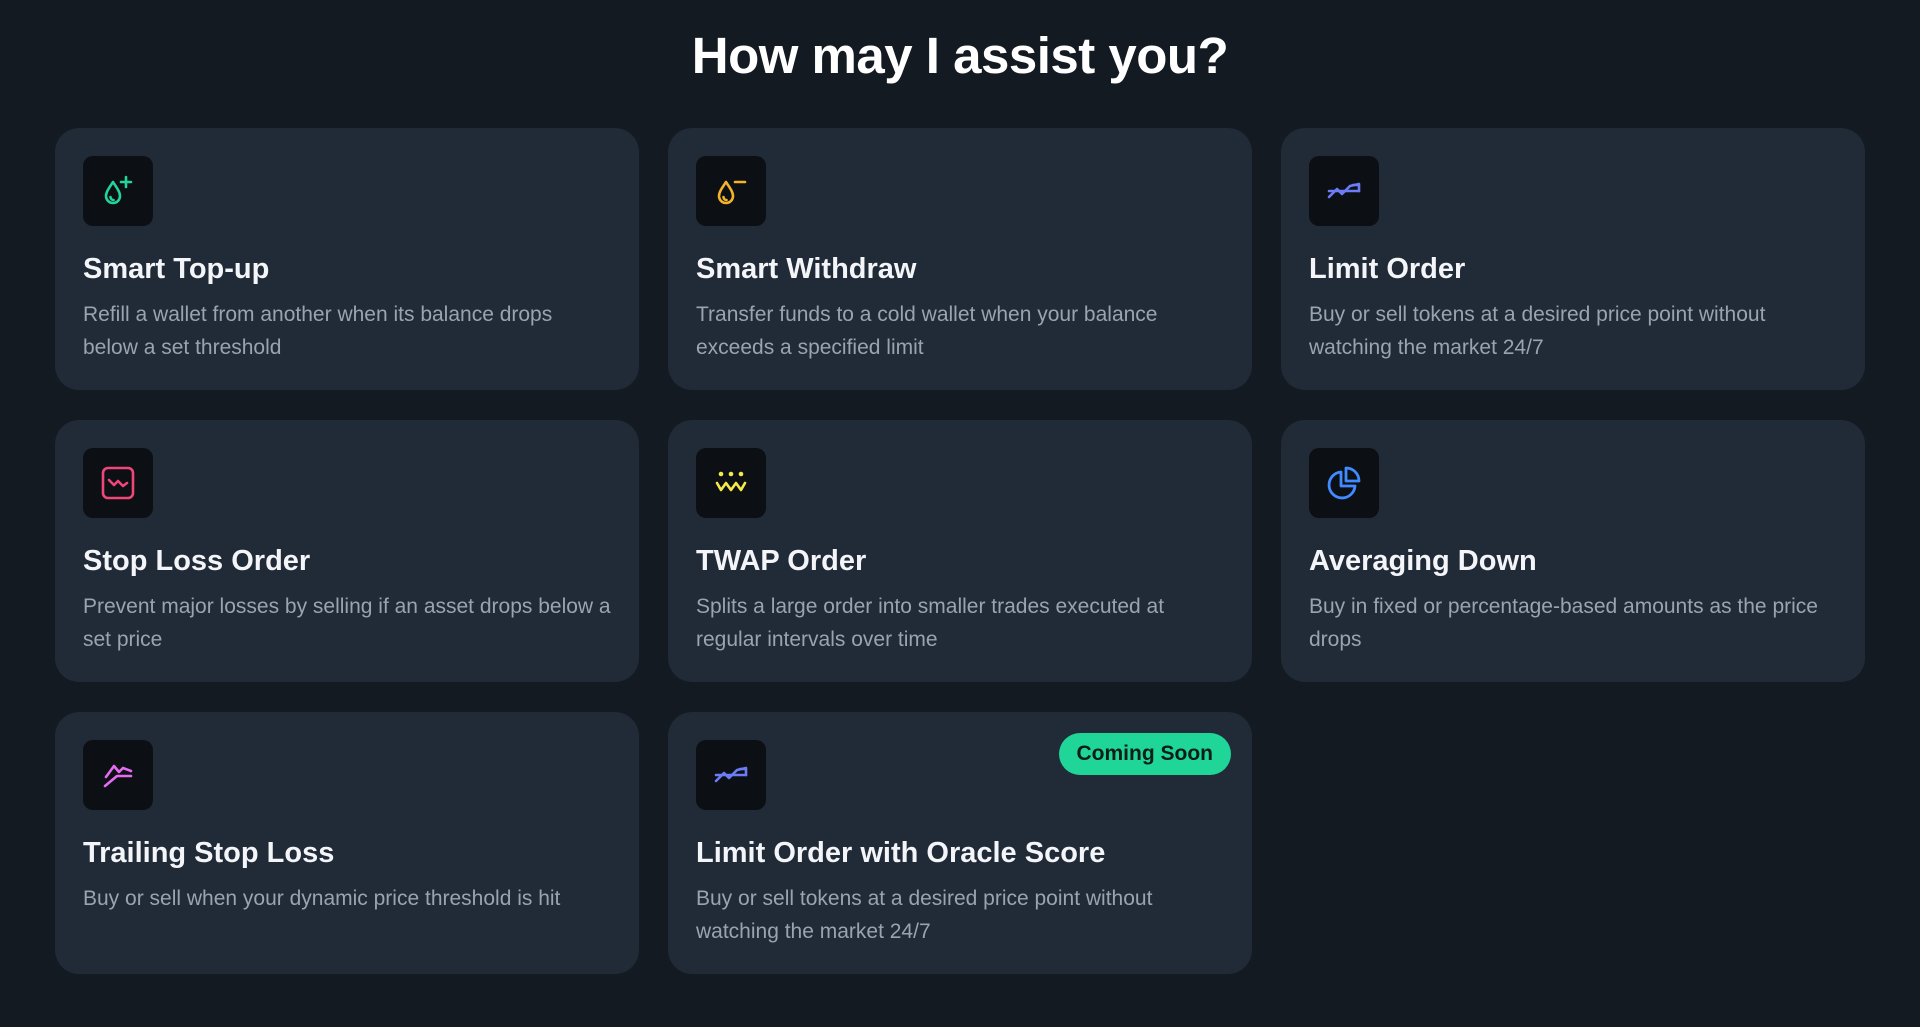  What do you see at coordinates (1387, 269) in the screenshot?
I see `card-title: Limit Order` at bounding box center [1387, 269].